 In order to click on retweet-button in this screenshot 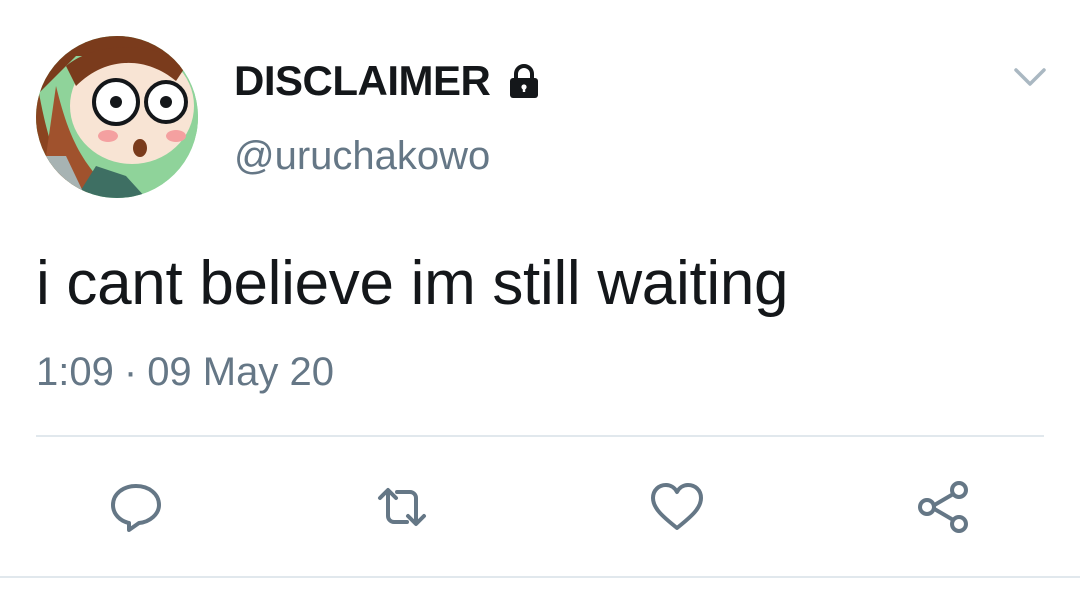, I will do `click(402, 507)`.